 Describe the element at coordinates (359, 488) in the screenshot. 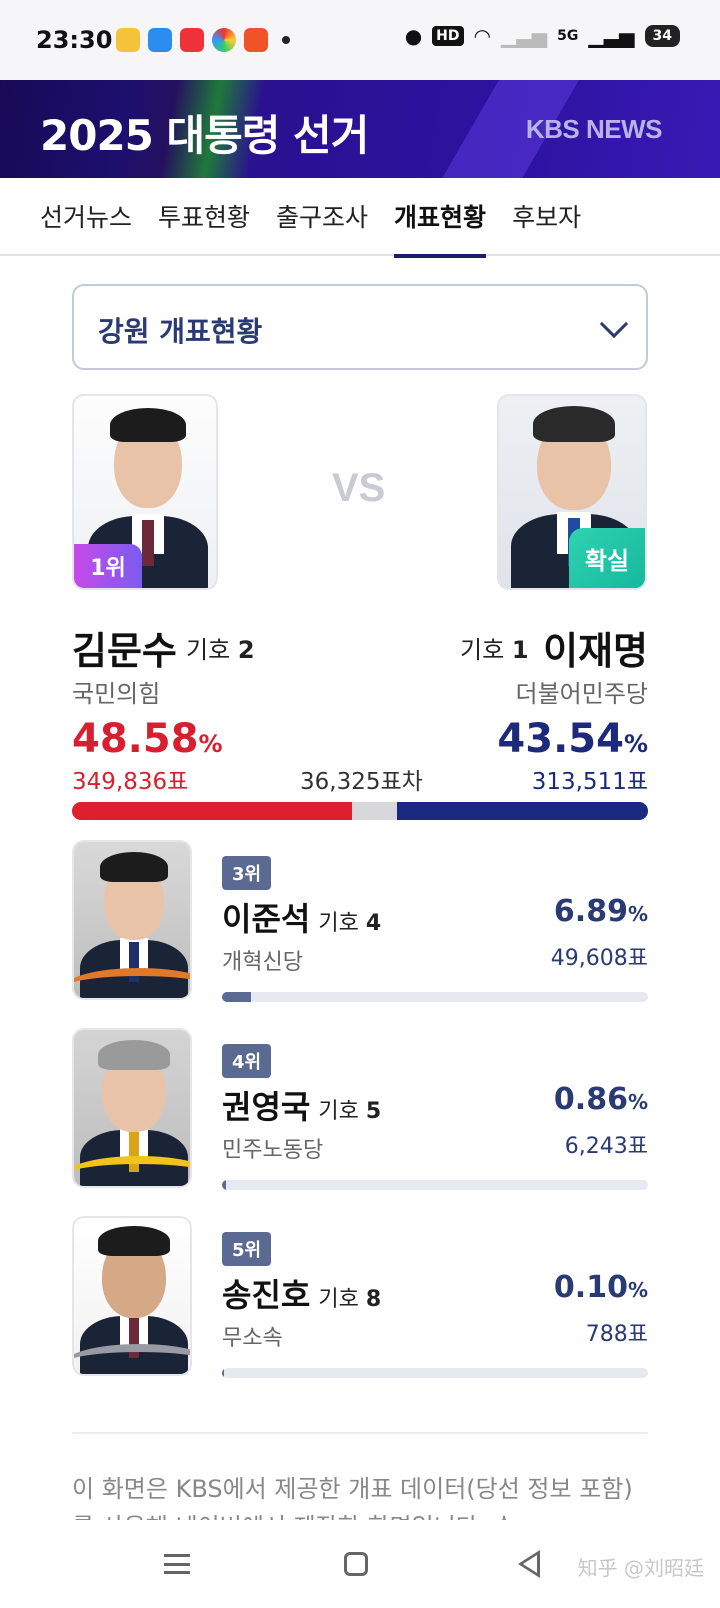

I see `vs-label: VS` at that location.